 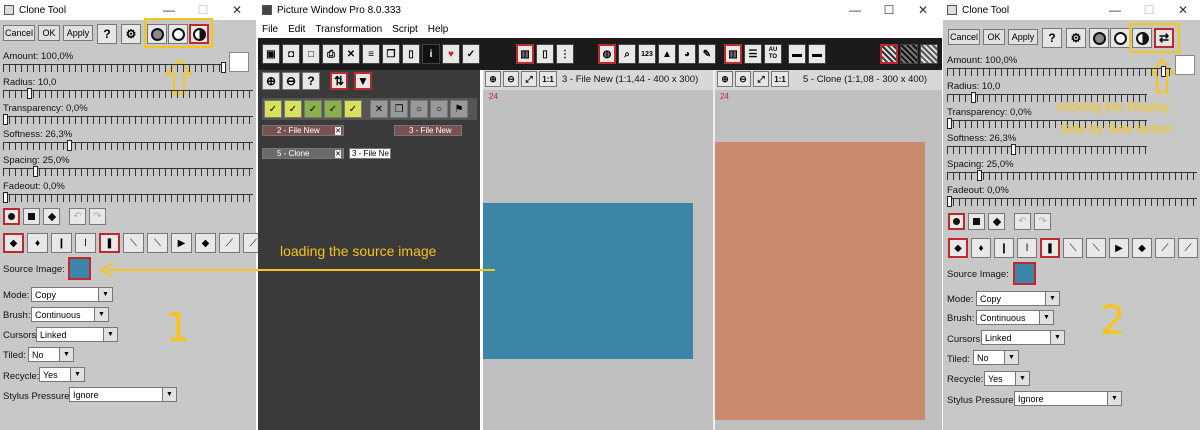 What do you see at coordinates (270, 29) in the screenshot?
I see `menu-file: File` at bounding box center [270, 29].